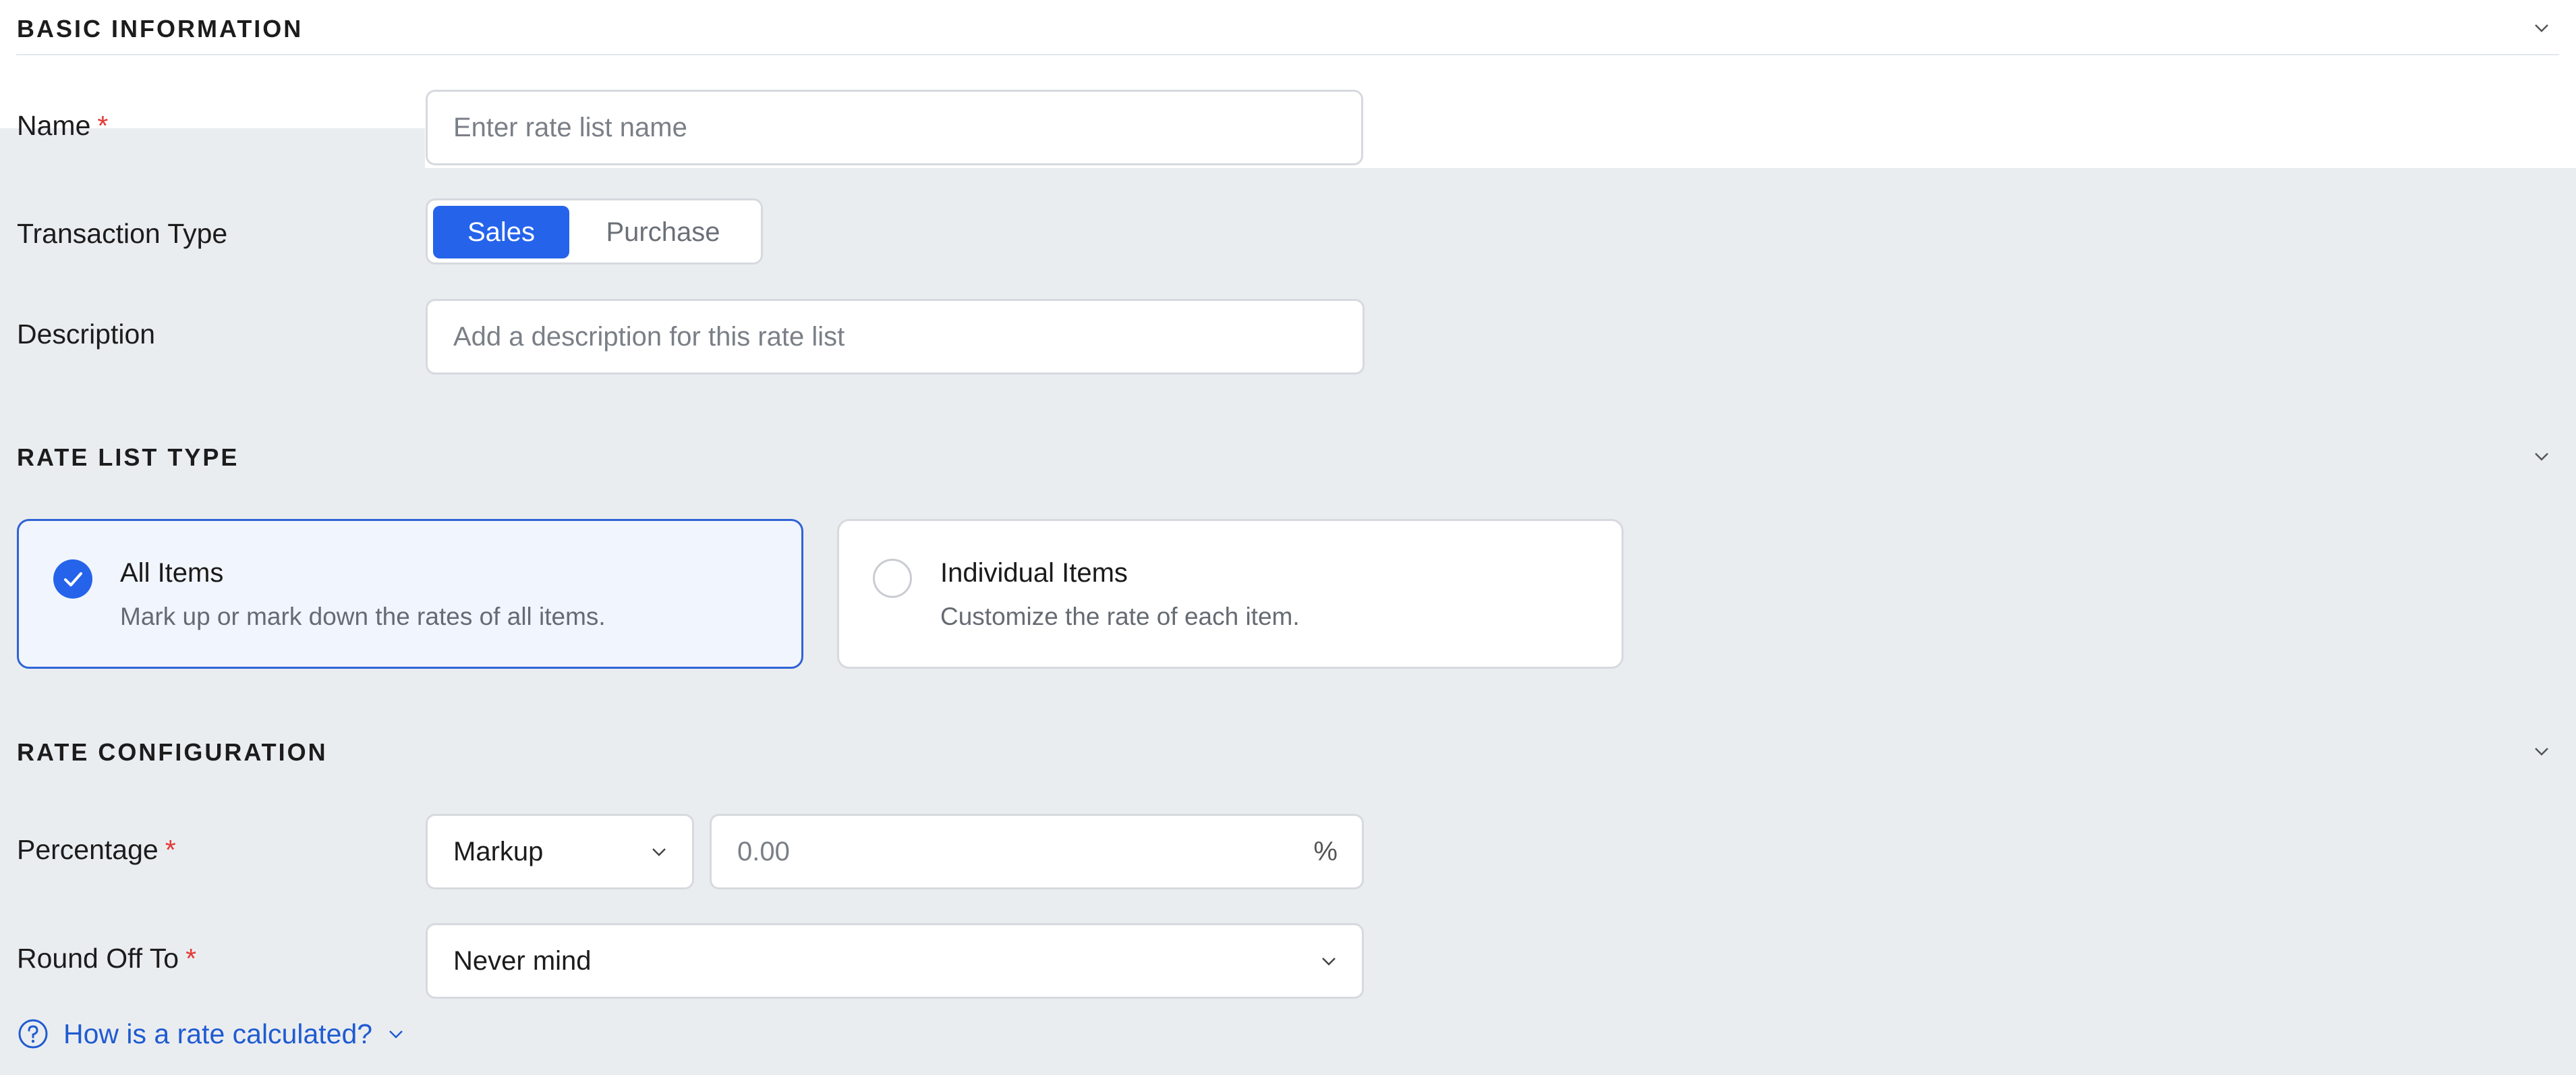  What do you see at coordinates (172, 573) in the screenshot?
I see `all-items-title: All Items` at bounding box center [172, 573].